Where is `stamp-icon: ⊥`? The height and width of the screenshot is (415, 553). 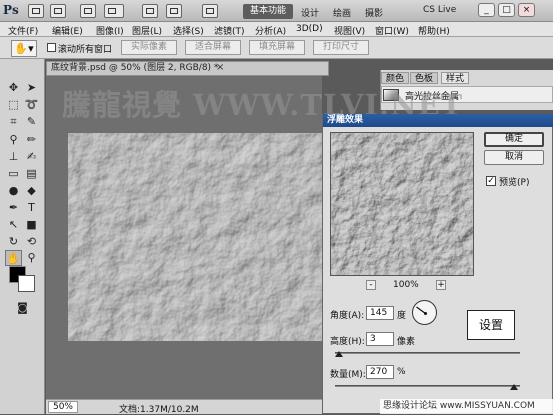 stamp-icon: ⊥ is located at coordinates (13, 157).